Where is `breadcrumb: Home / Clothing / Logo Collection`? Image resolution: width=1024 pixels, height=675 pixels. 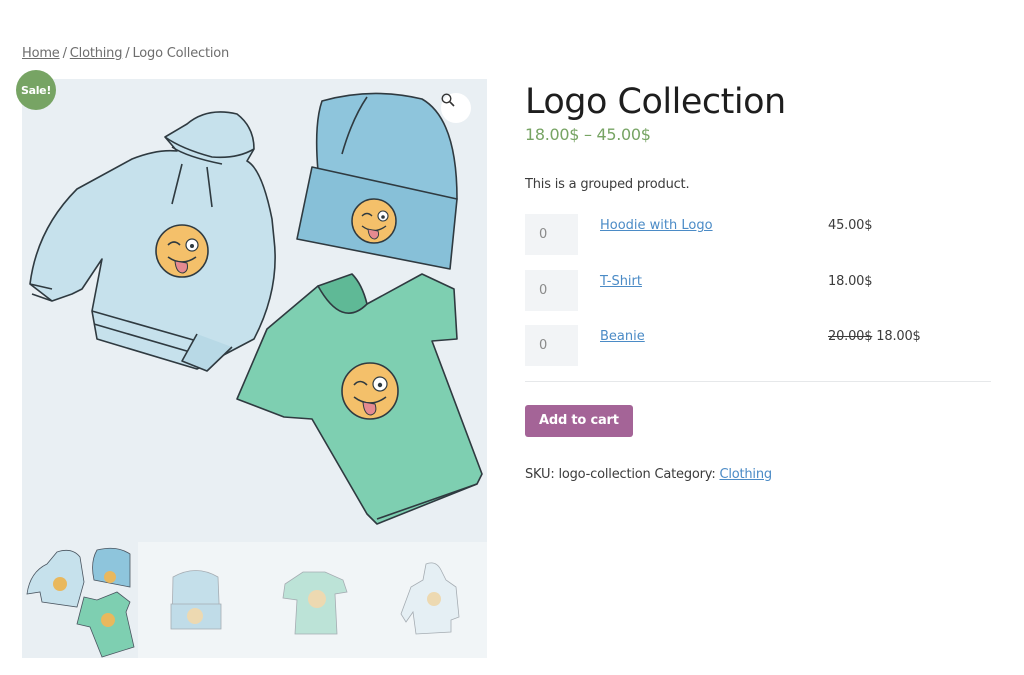
breadcrumb: Home / Clothing / Logo Collection is located at coordinates (125, 53).